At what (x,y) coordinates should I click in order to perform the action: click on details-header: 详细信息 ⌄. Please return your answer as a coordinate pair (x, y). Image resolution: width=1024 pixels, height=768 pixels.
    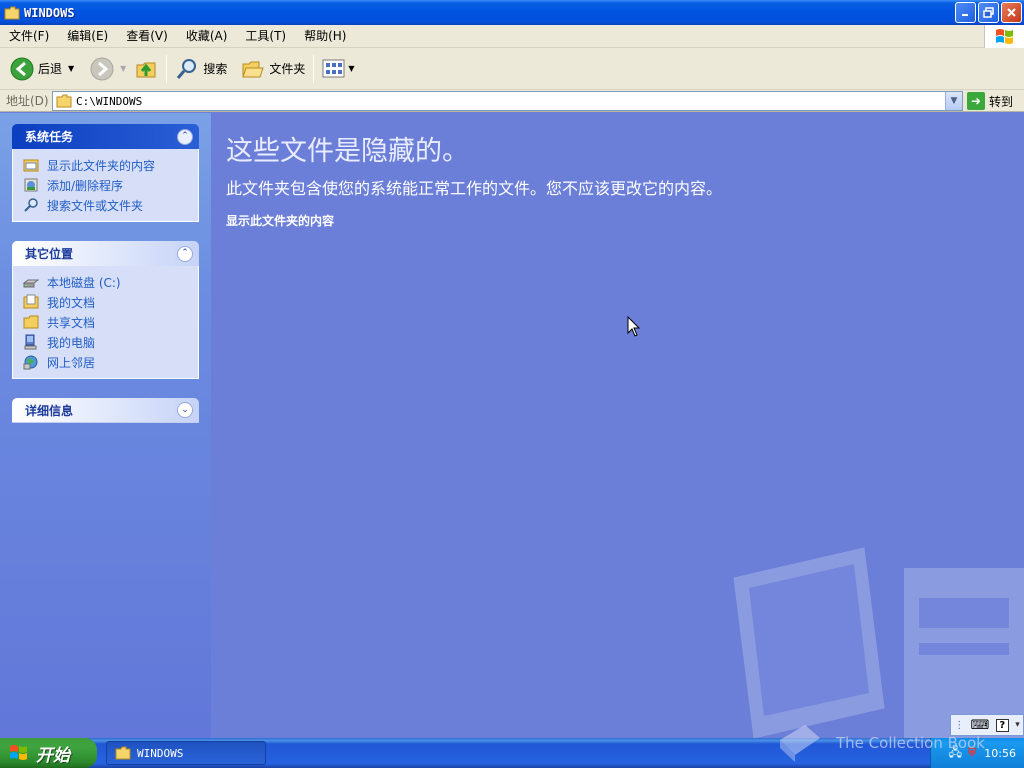
    Looking at the image, I should click on (105, 410).